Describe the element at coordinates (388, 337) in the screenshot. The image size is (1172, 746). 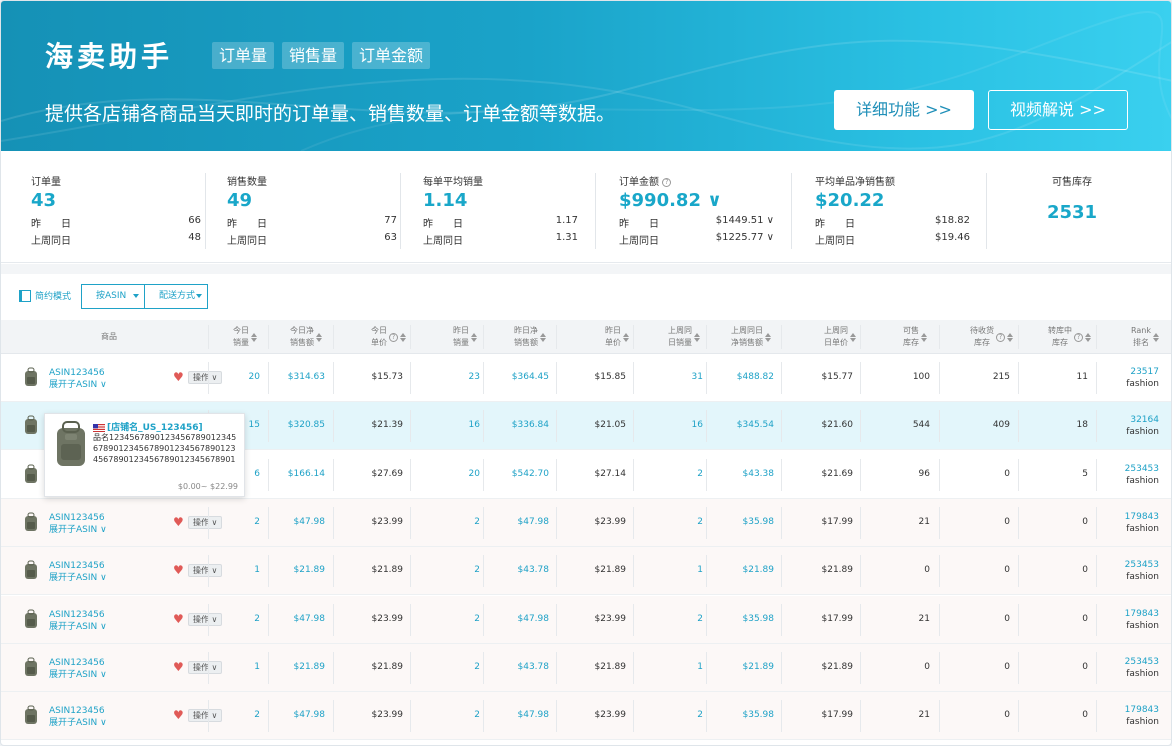
I see `column-header: 今日 单价?` at that location.